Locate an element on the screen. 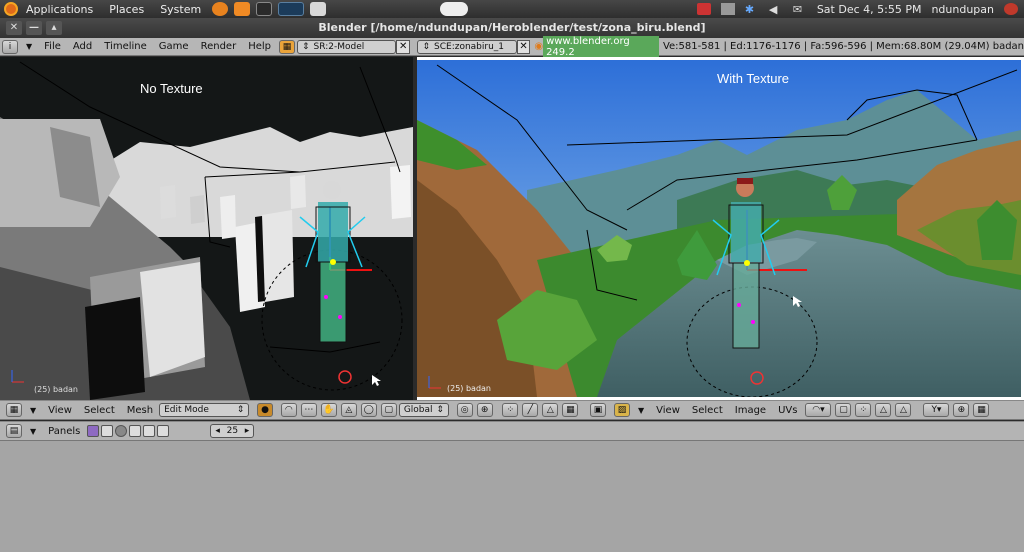  view3d-collapse-icon: ▼ is located at coordinates (33, 410).